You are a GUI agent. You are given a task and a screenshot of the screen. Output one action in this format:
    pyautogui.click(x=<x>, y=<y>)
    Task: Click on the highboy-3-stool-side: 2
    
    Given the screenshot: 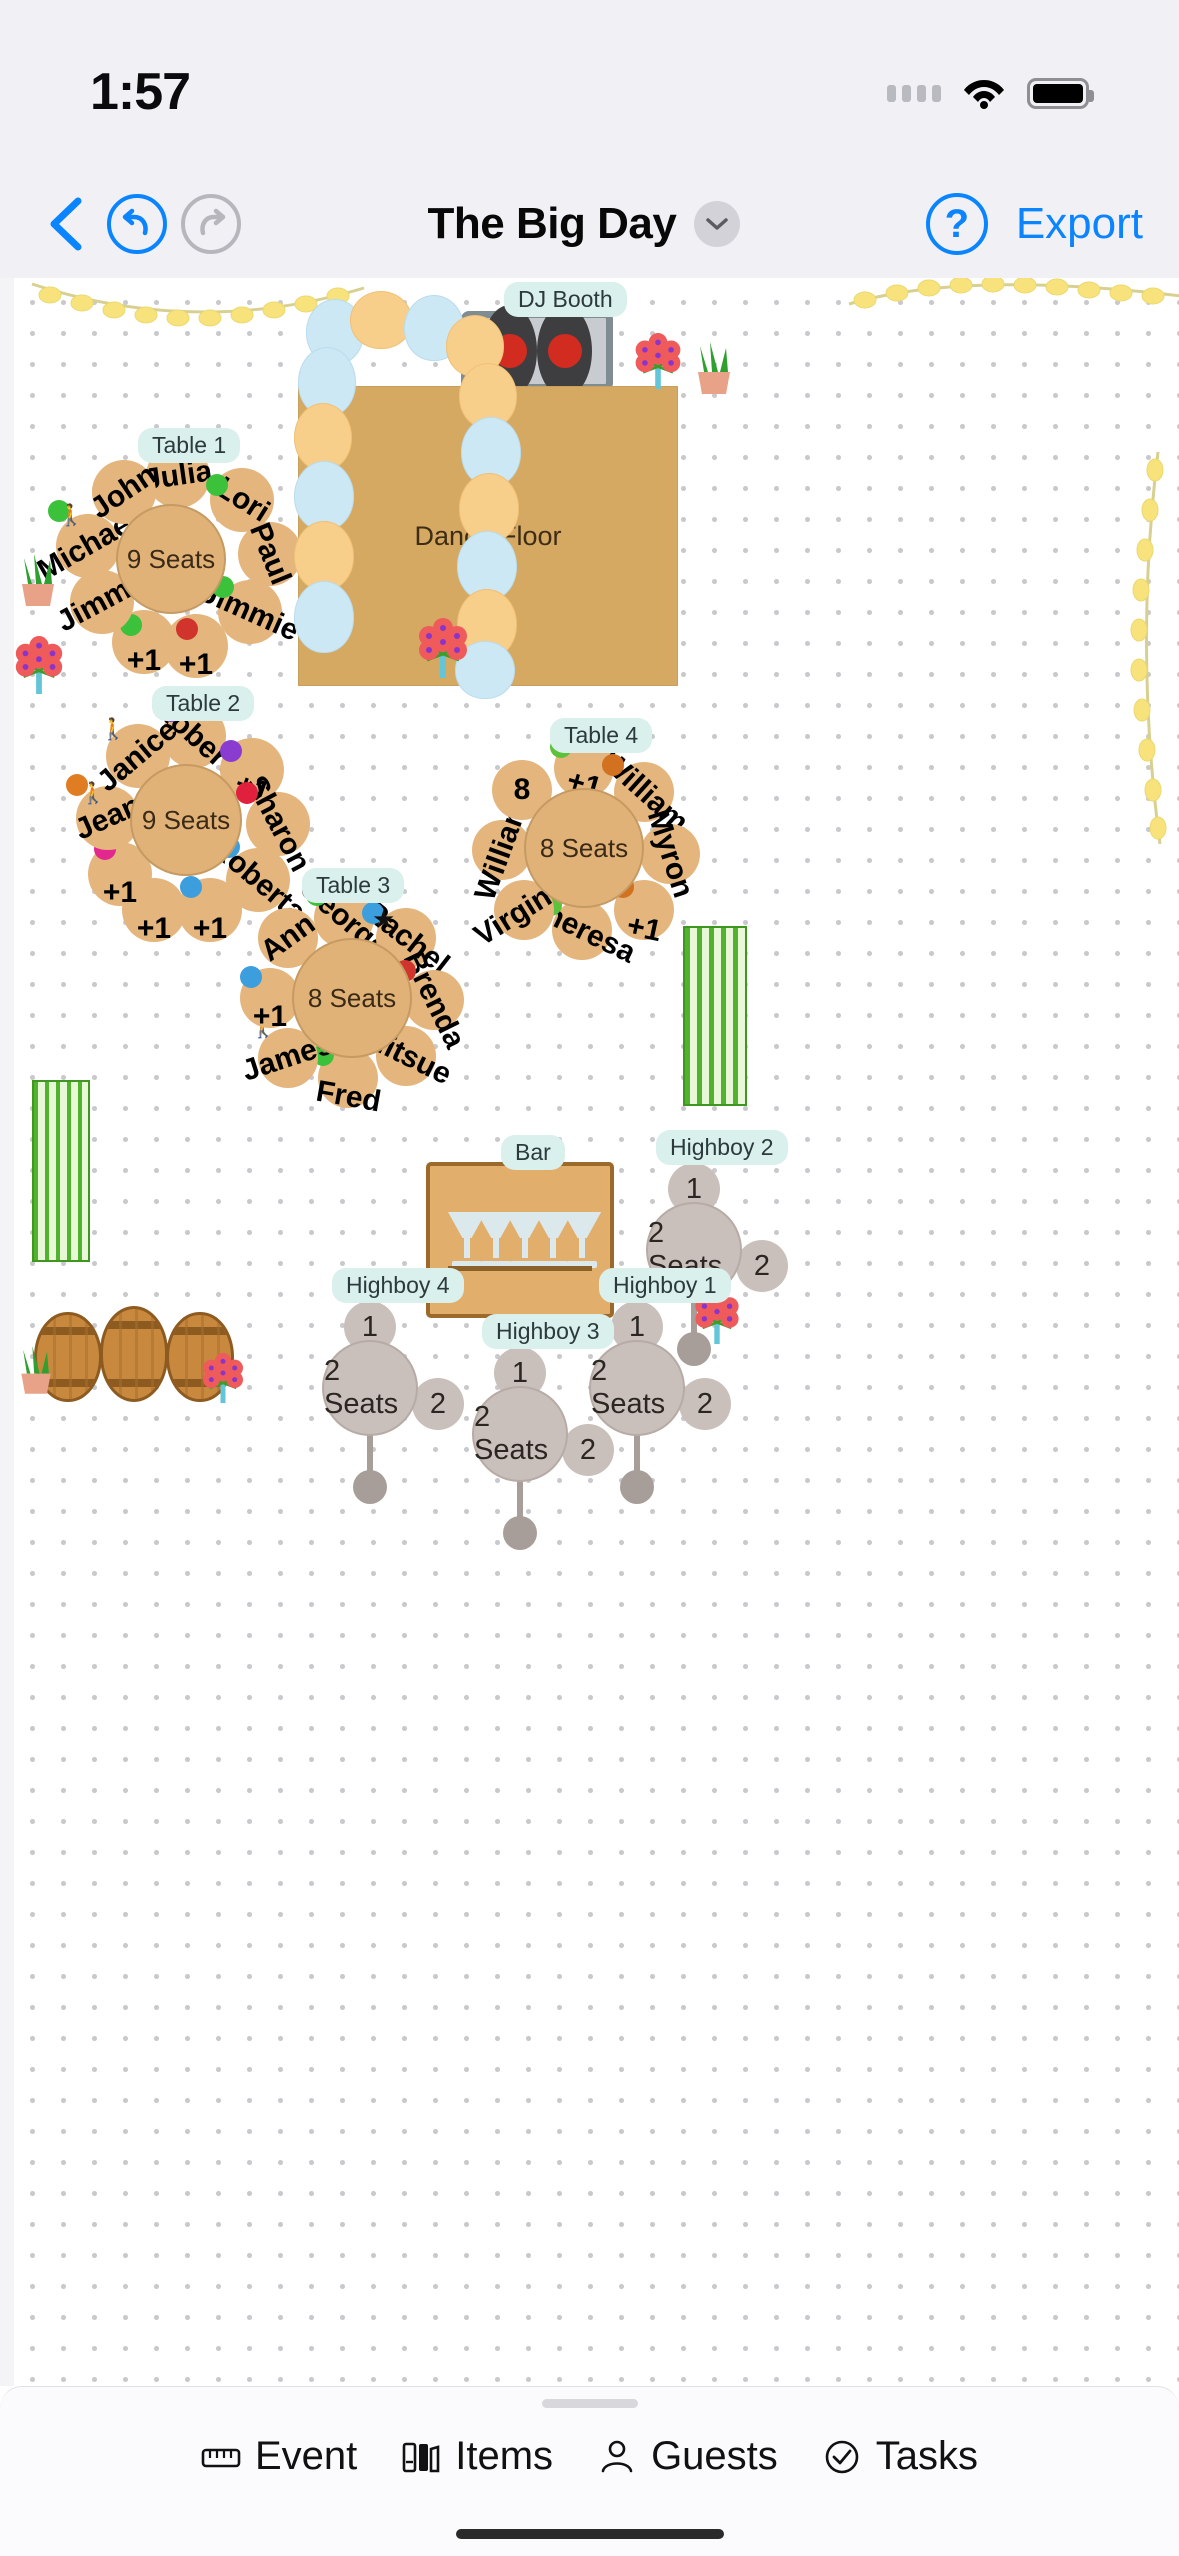 What is the action you would take?
    pyautogui.click(x=588, y=1450)
    